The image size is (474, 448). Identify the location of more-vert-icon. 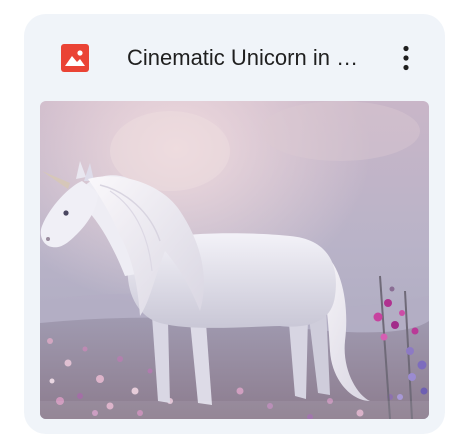
(406, 58).